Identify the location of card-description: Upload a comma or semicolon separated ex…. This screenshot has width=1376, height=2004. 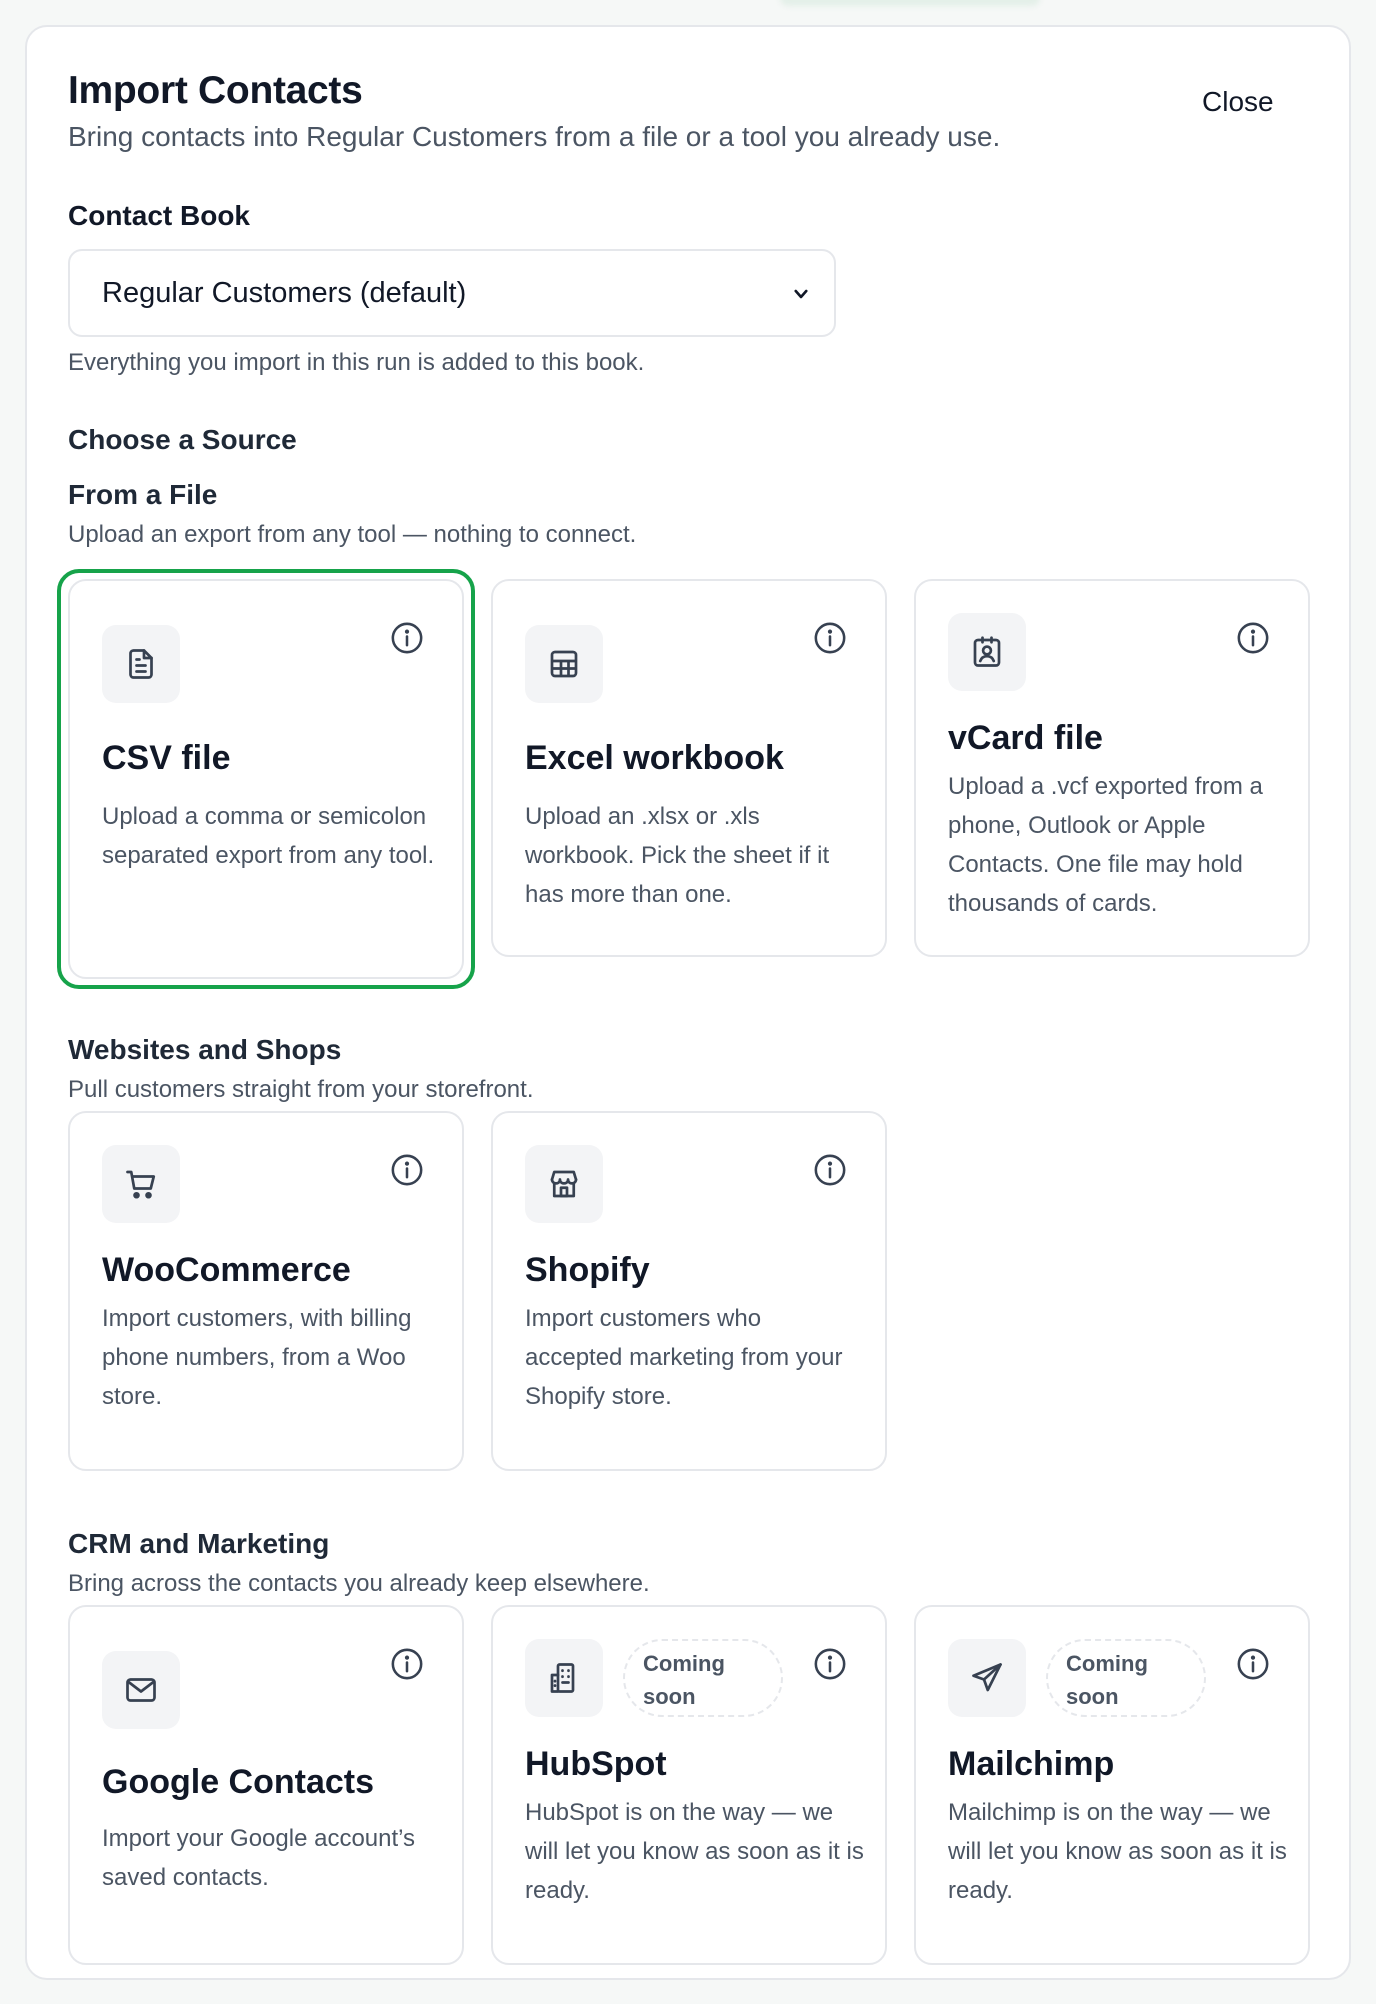
(268, 836).